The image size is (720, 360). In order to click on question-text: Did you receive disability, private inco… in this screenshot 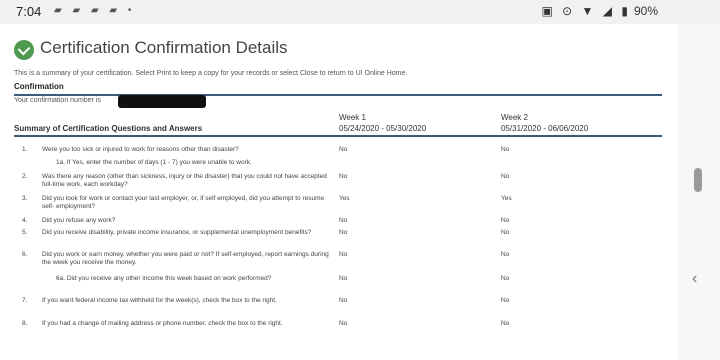, I will do `click(177, 232)`.